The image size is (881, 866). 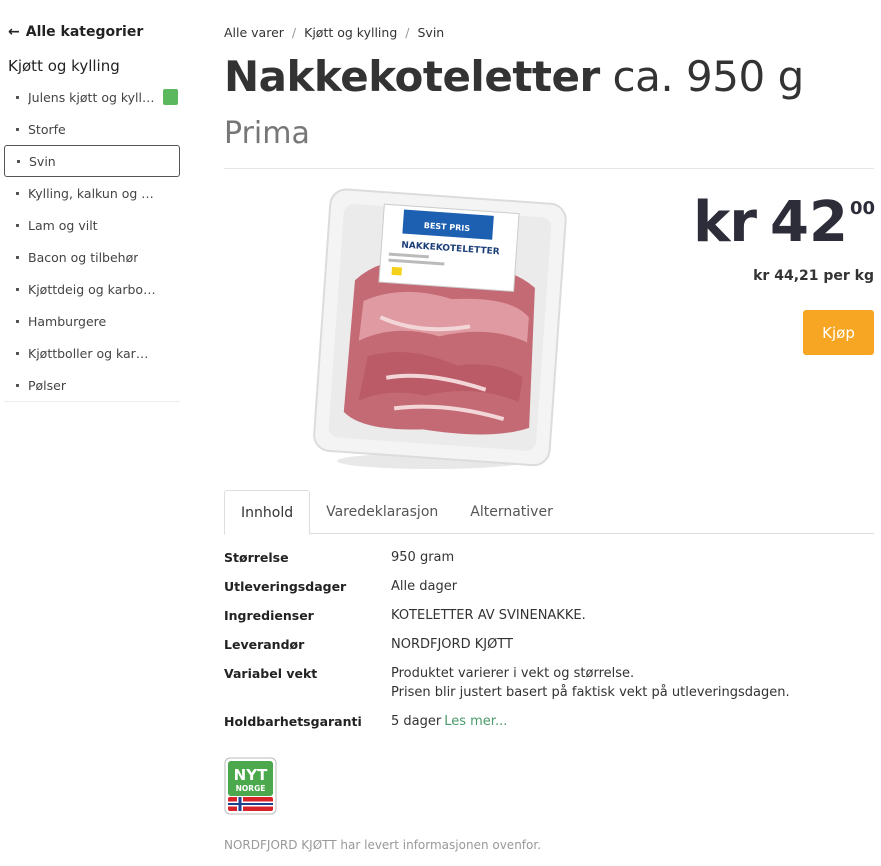 I want to click on detail-value-text: 5 dager, so click(x=416, y=721).